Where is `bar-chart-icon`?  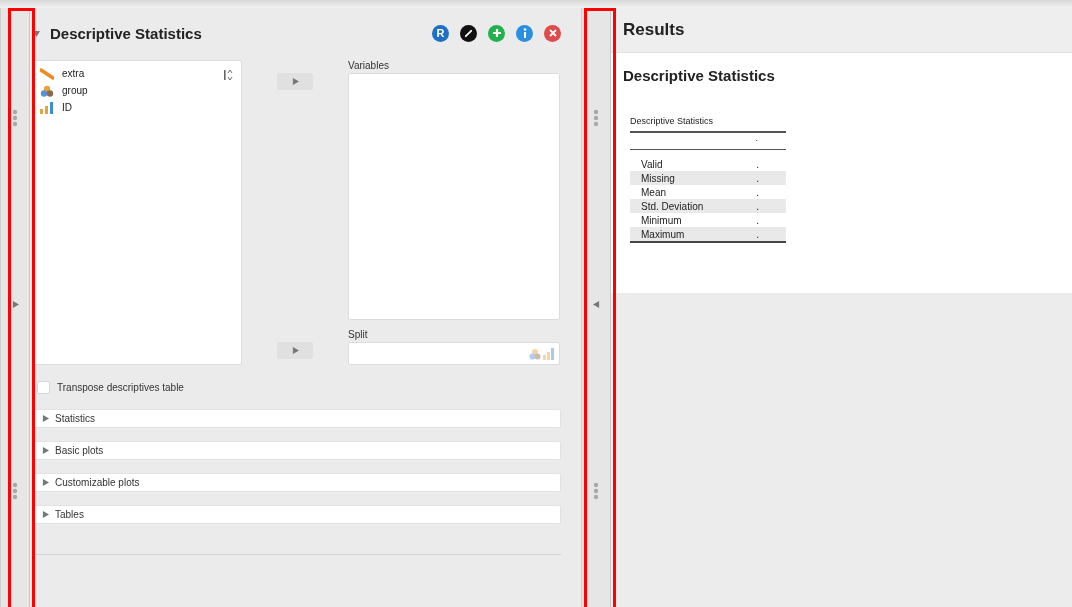 bar-chart-icon is located at coordinates (47, 107).